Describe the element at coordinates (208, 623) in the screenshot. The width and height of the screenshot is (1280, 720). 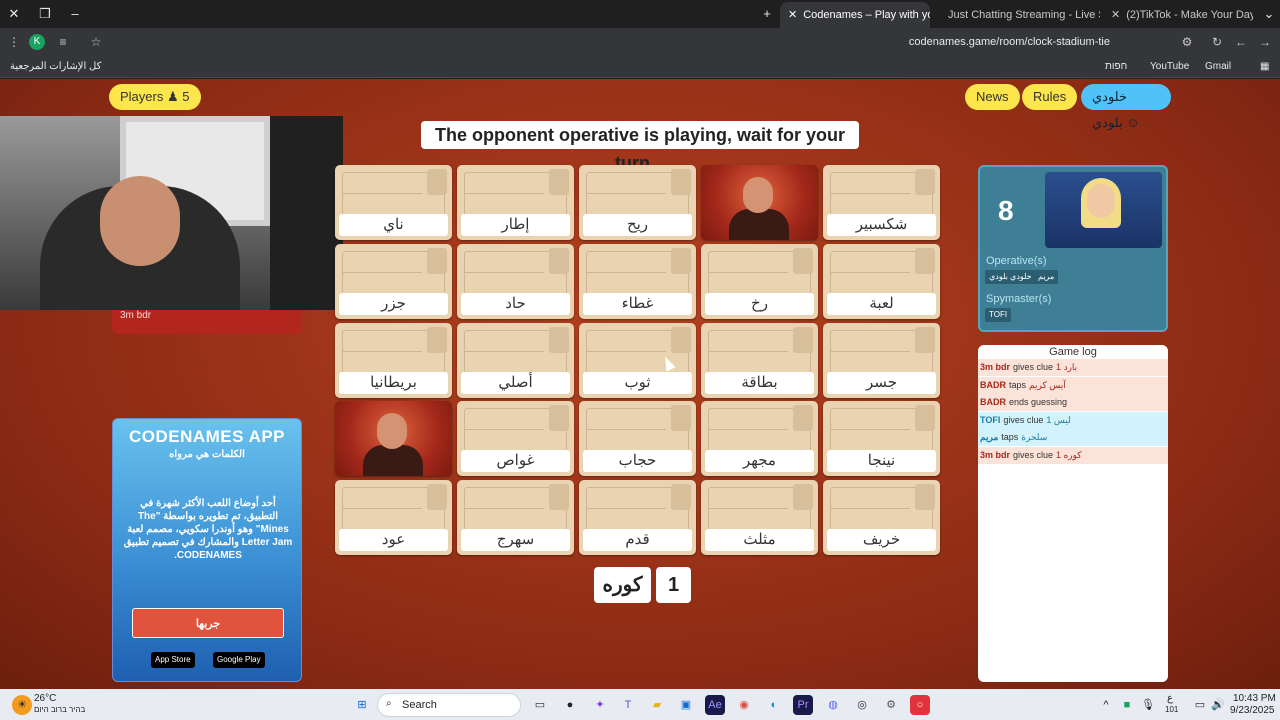
I see `promo-try-button: جربها` at that location.